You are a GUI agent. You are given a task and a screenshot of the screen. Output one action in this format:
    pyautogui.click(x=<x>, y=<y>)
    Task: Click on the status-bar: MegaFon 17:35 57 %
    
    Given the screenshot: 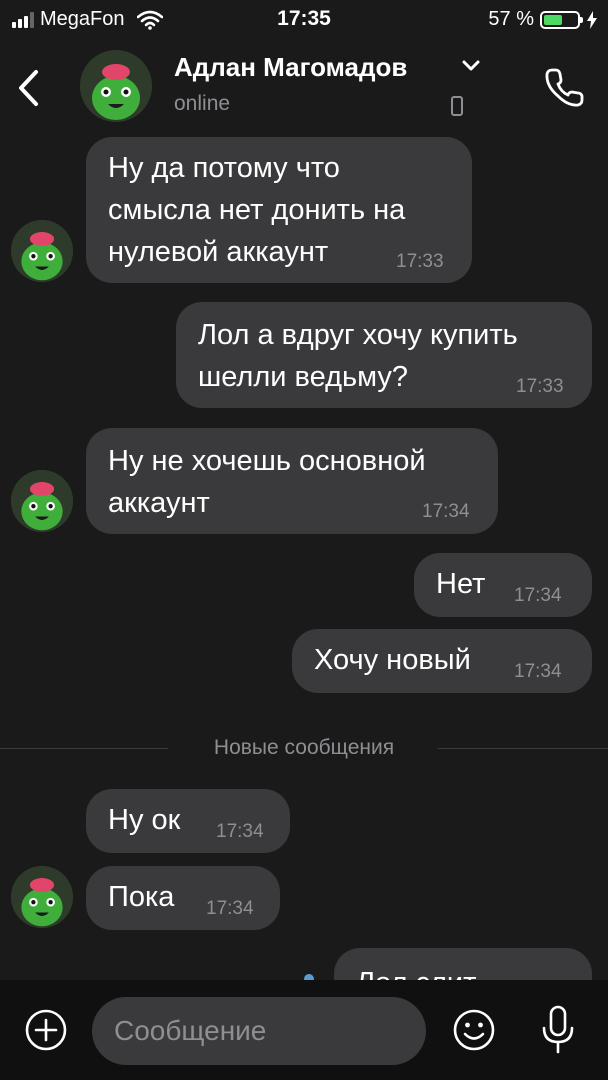 What is the action you would take?
    pyautogui.click(x=304, y=20)
    